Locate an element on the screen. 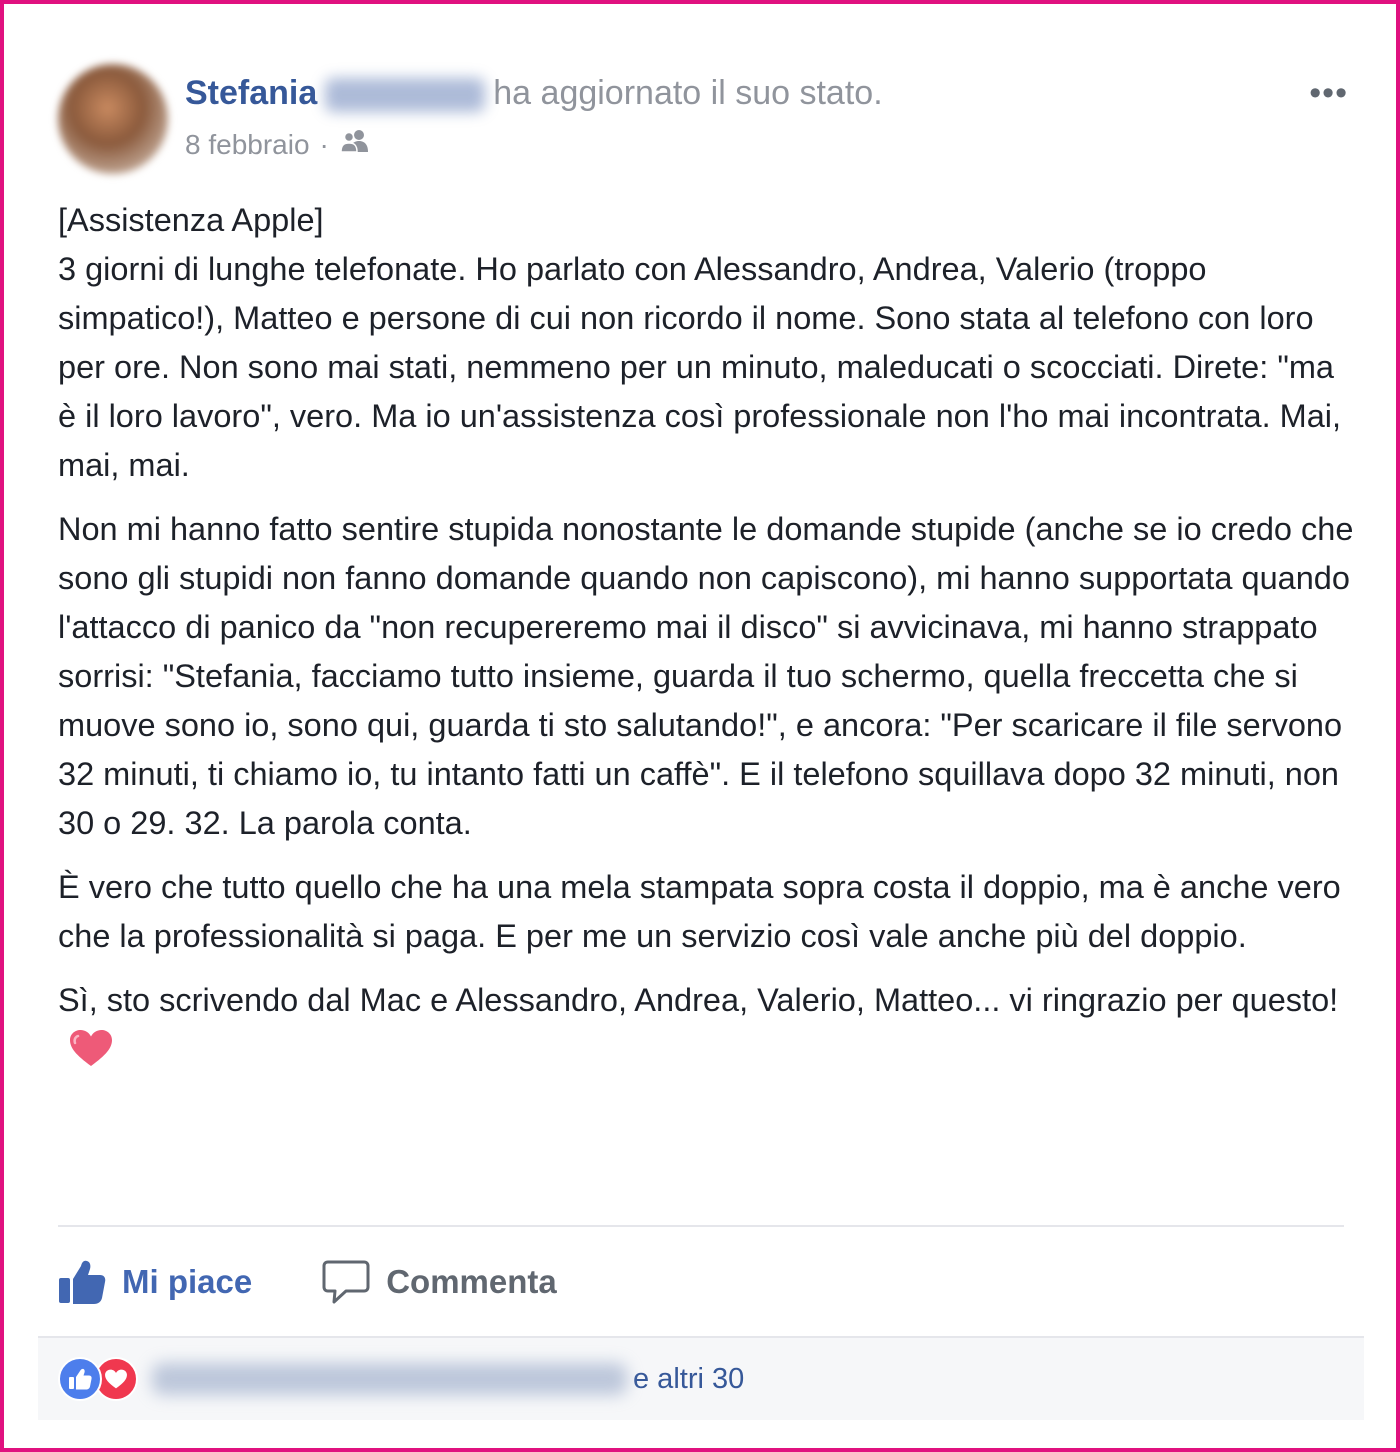  post-meta: 8 febbraio · is located at coordinates (278, 144).